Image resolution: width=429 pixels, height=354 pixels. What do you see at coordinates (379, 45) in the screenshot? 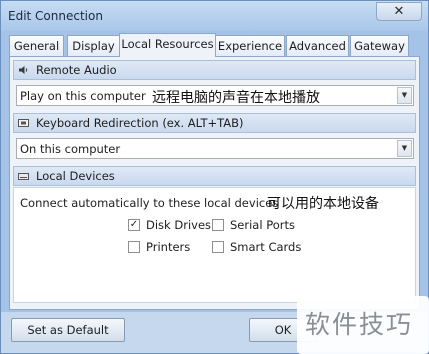
I see `tab-gateway: Gateway` at bounding box center [379, 45].